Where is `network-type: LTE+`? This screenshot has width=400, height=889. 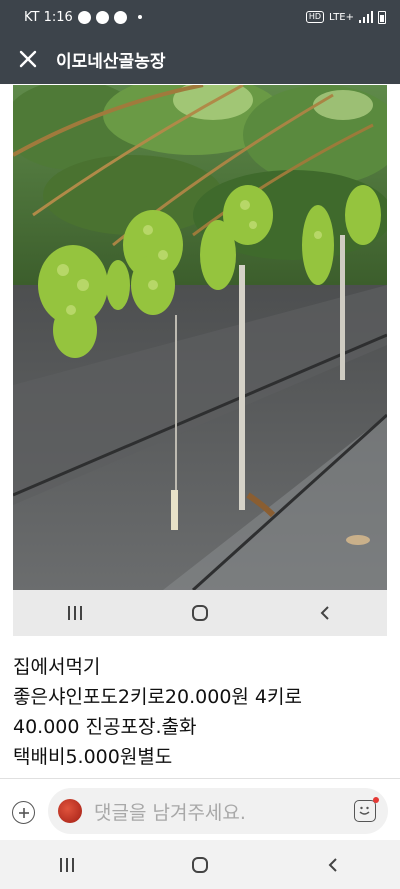 network-type: LTE+ is located at coordinates (341, 17).